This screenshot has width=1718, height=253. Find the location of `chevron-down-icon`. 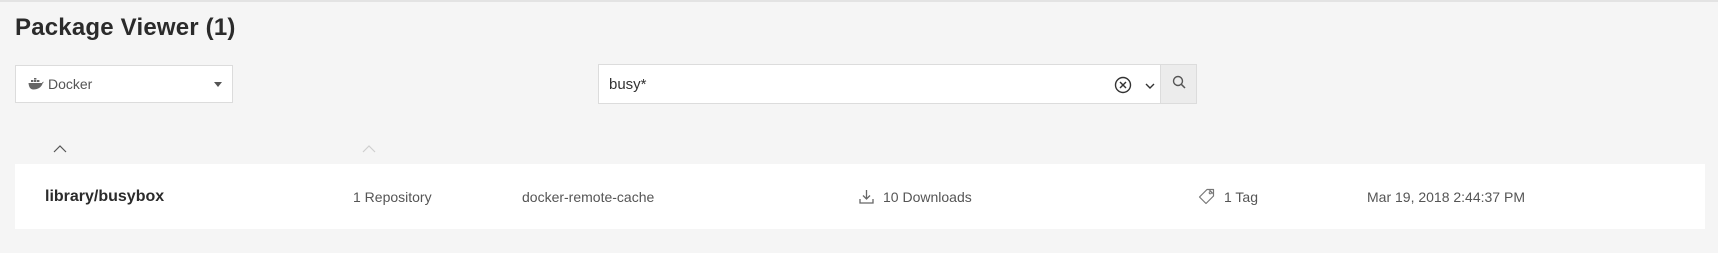

chevron-down-icon is located at coordinates (1150, 85).